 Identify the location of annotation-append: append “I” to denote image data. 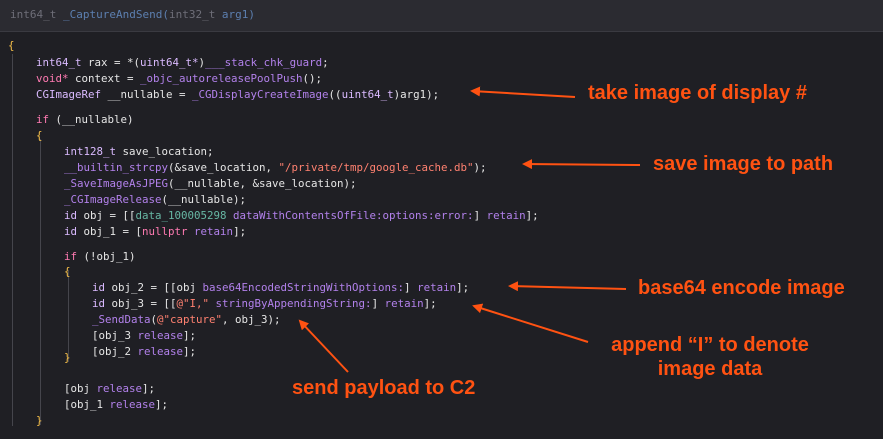
(710, 357).